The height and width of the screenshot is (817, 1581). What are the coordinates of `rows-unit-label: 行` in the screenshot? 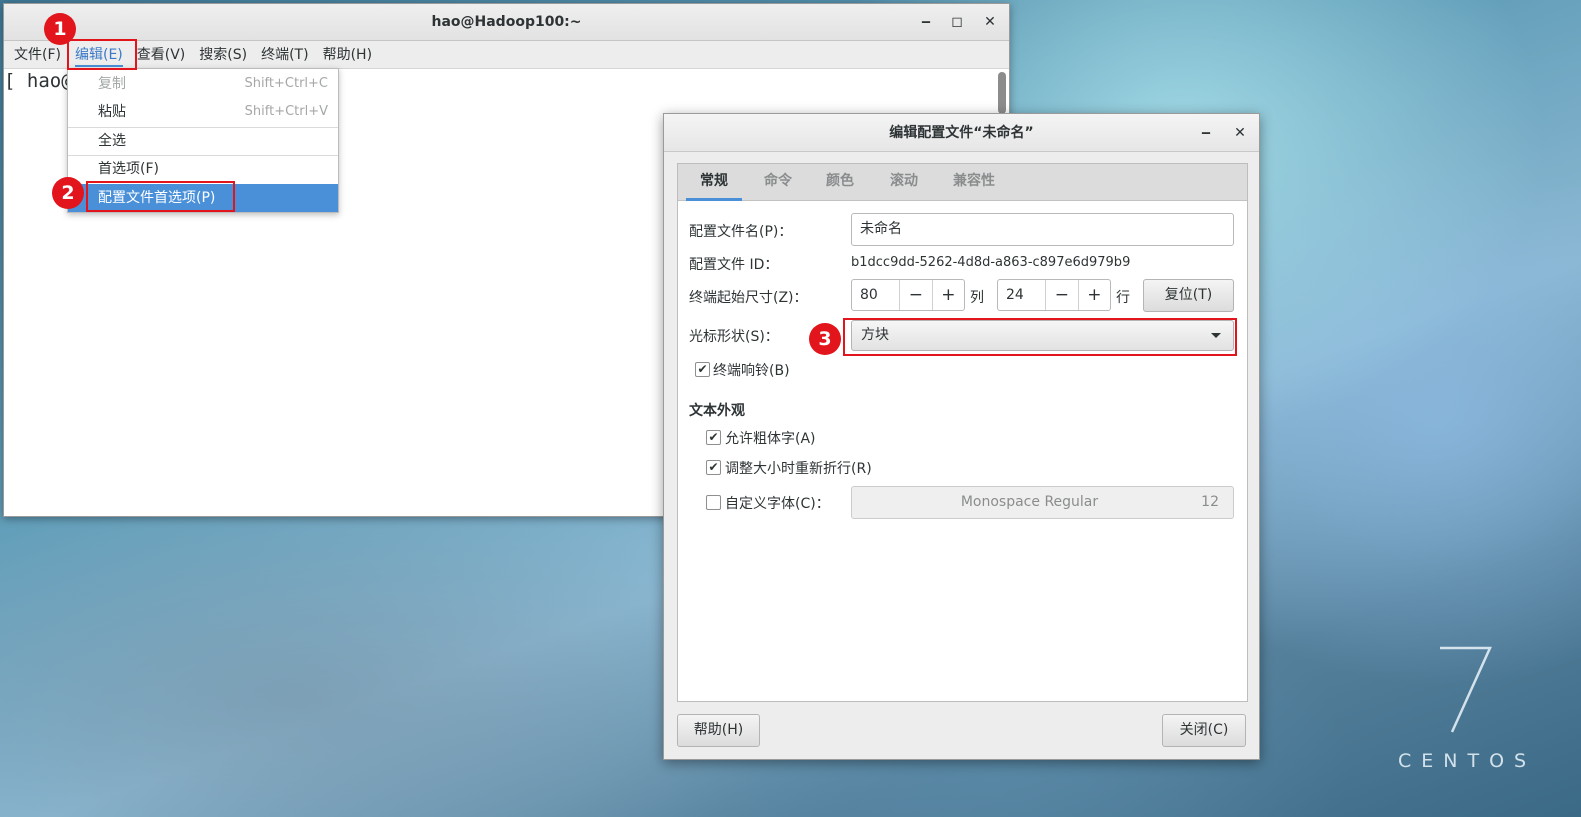 It's located at (1123, 298).